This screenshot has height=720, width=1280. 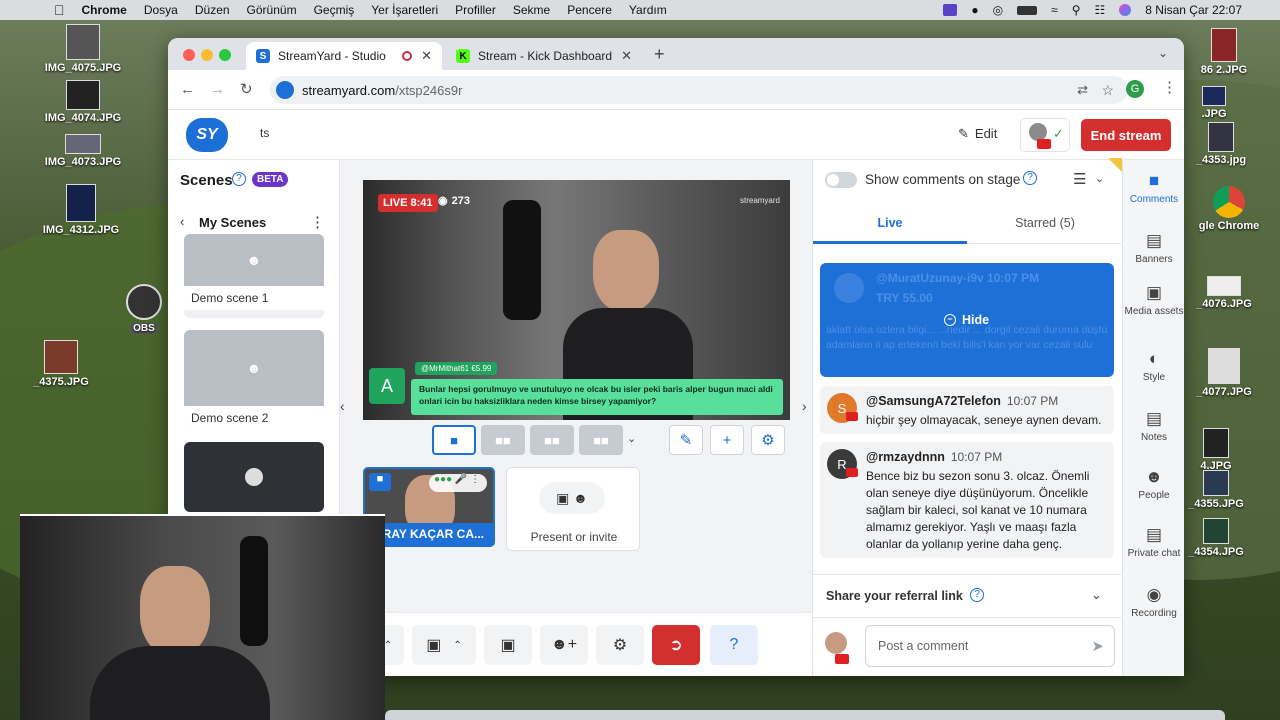 I want to click on desktop-icon-obs: OBS, so click(x=144, y=309).